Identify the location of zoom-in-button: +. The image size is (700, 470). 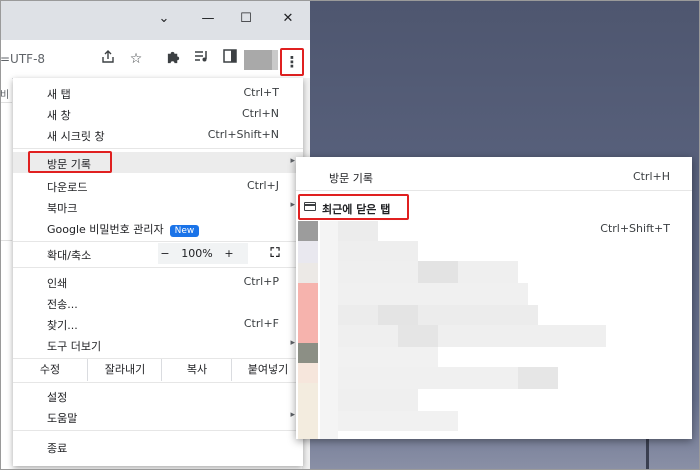
(229, 253).